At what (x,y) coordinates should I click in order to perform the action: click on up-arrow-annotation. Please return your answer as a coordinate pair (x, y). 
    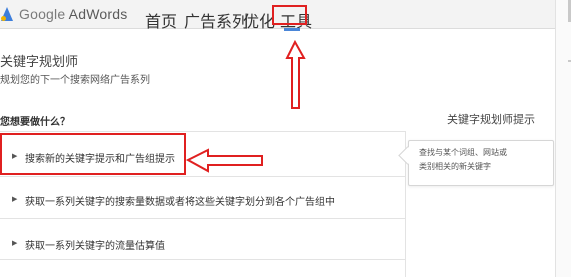
    Looking at the image, I should click on (295, 74).